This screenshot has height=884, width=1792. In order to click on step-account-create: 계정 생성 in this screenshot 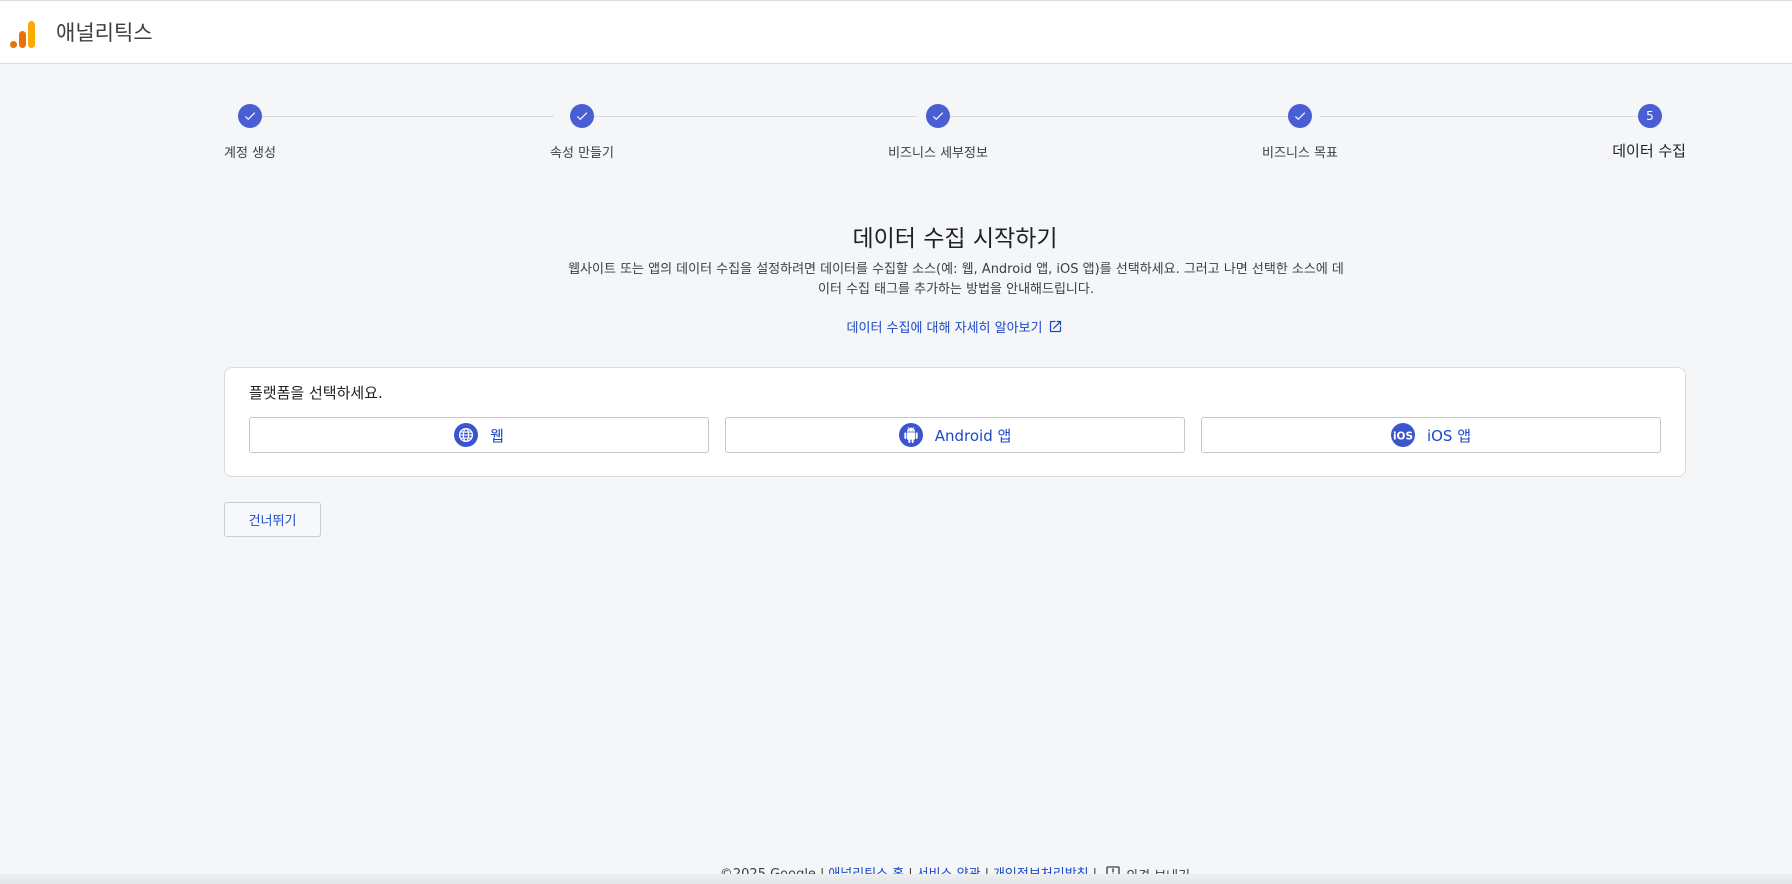, I will do `click(250, 132)`.